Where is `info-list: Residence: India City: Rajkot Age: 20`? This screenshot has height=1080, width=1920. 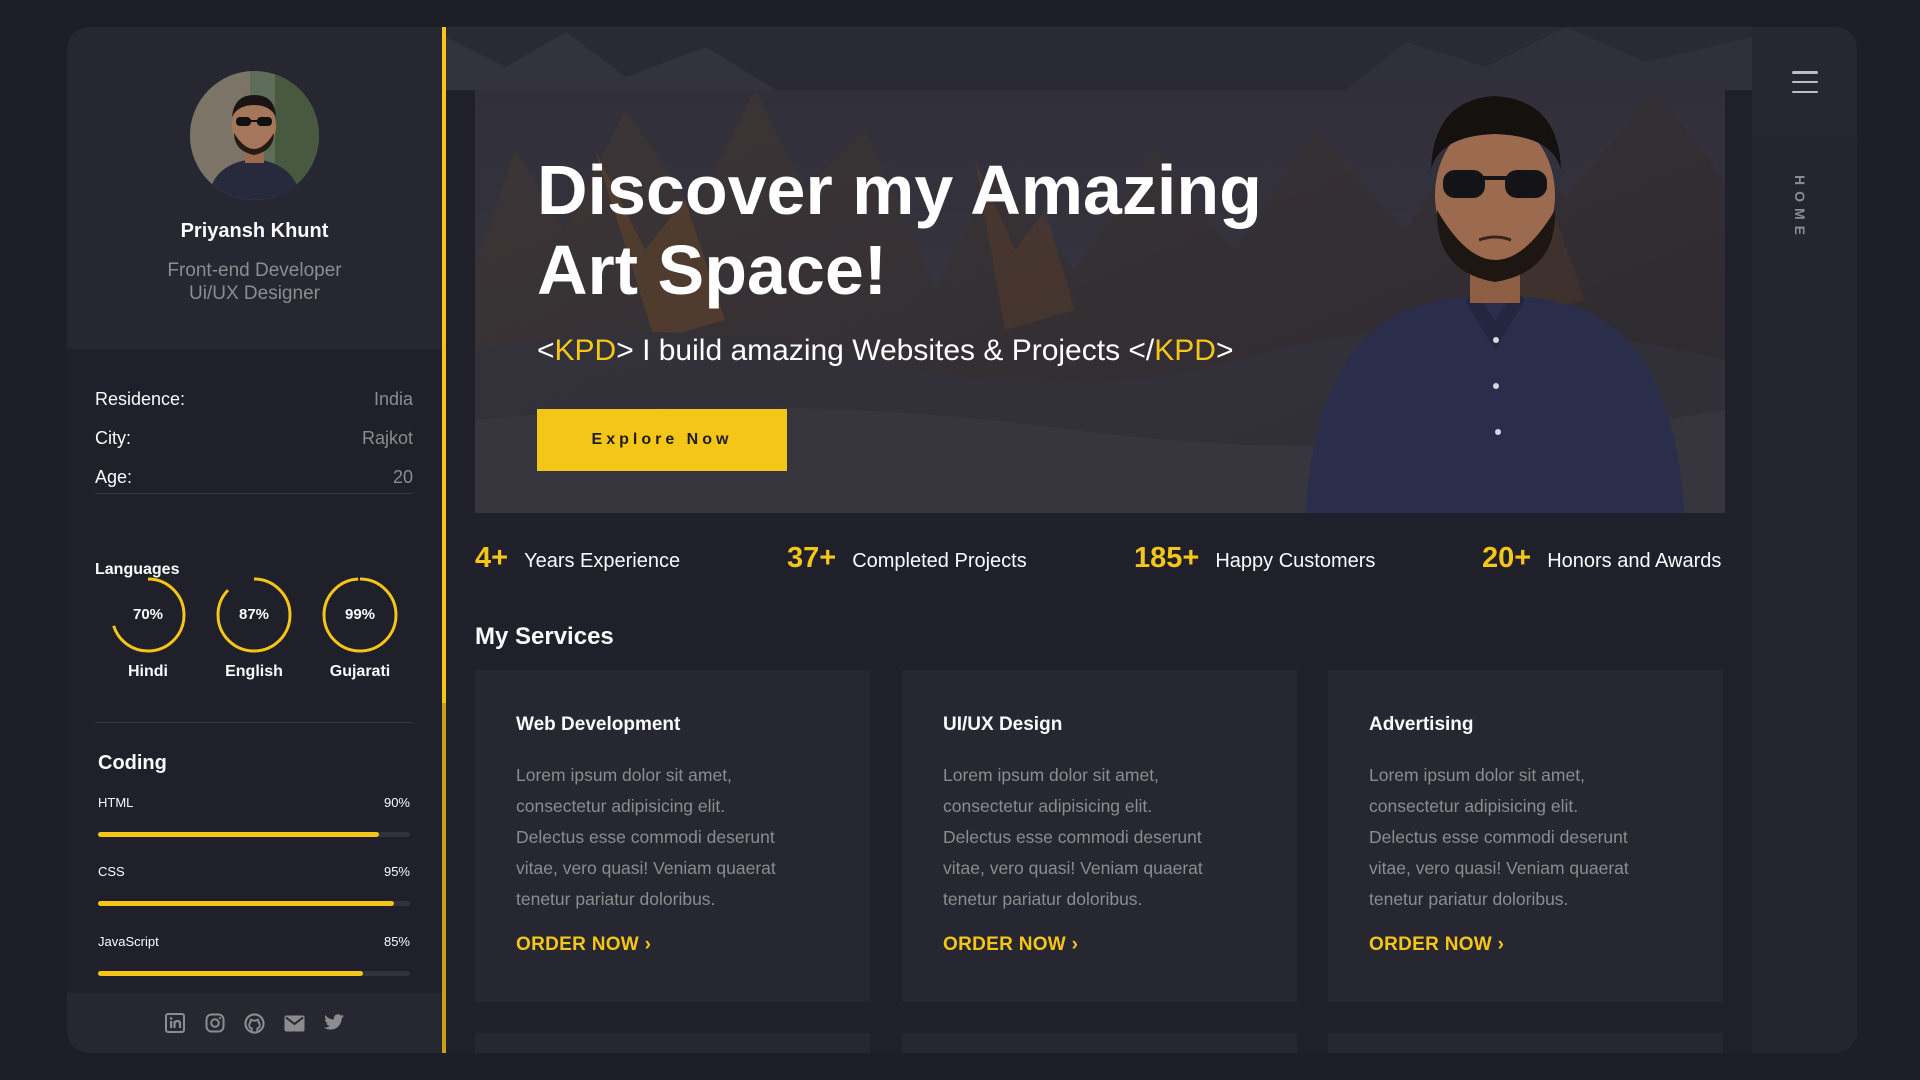
info-list: Residence: India City: Rajkot Age: 20 is located at coordinates (254, 438).